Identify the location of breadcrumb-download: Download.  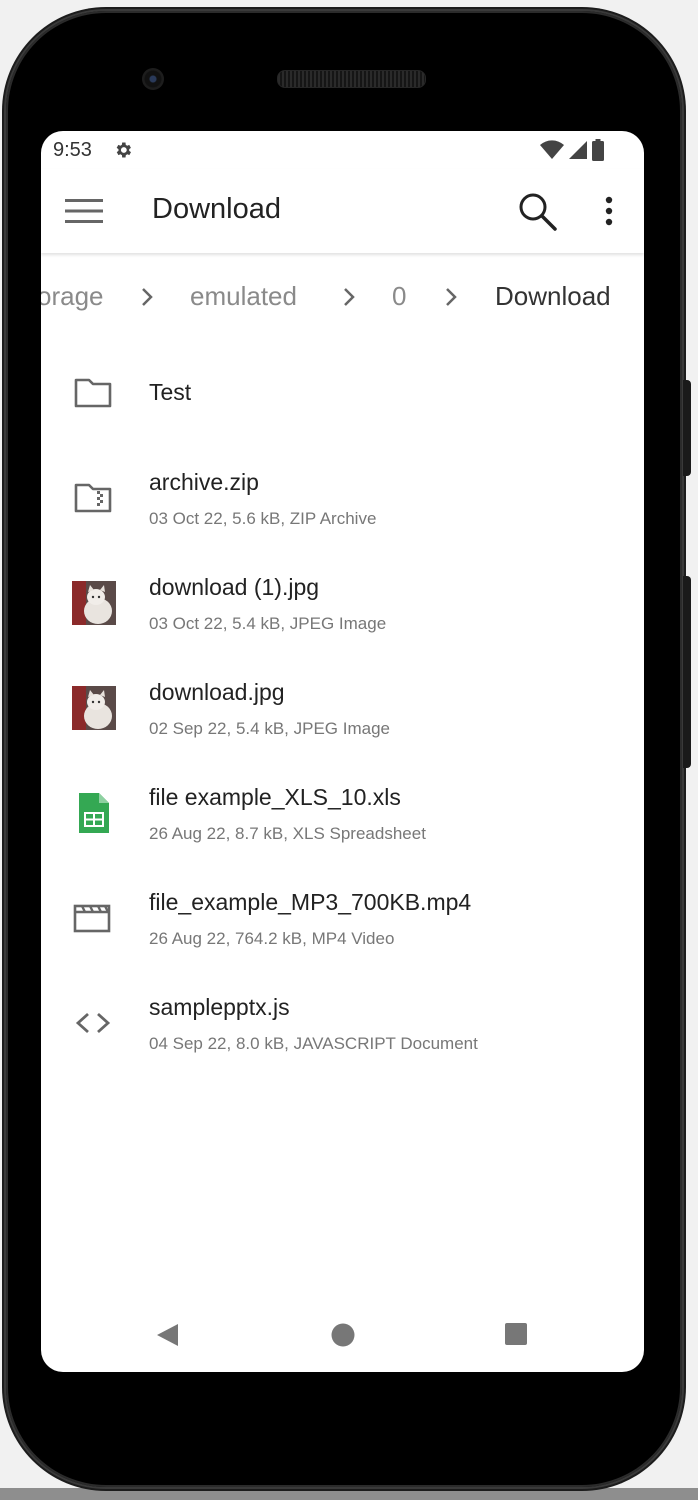
(553, 296).